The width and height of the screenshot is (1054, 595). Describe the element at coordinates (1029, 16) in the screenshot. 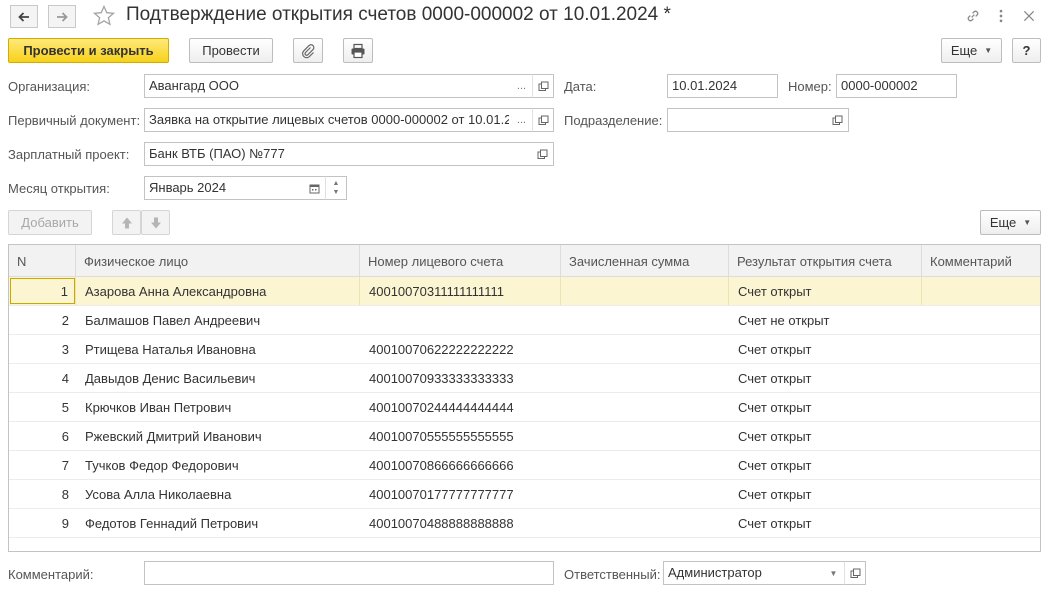

I see `close-icon` at that location.